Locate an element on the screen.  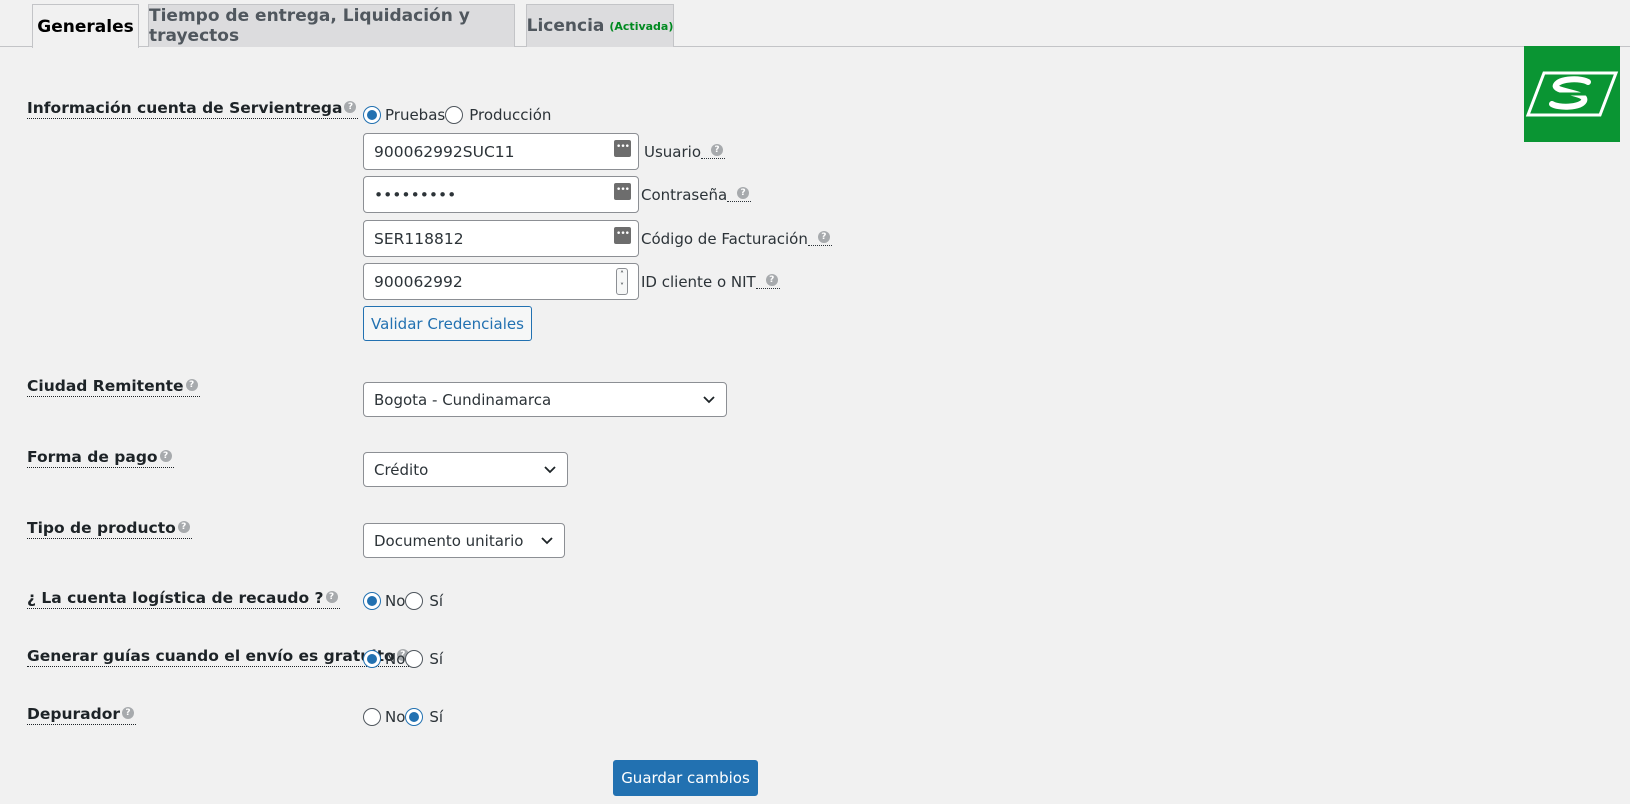
environment-radio-group: Pruebas Producción is located at coordinates (457, 115).